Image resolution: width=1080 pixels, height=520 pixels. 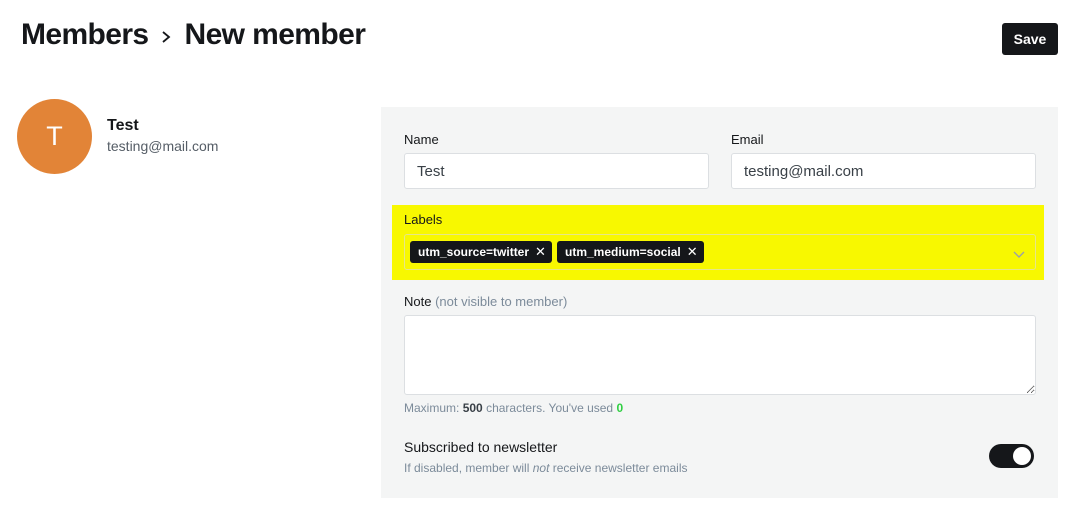 I want to click on note-char-counter: Maximum: 500 characters. You've used 0, so click(x=513, y=408).